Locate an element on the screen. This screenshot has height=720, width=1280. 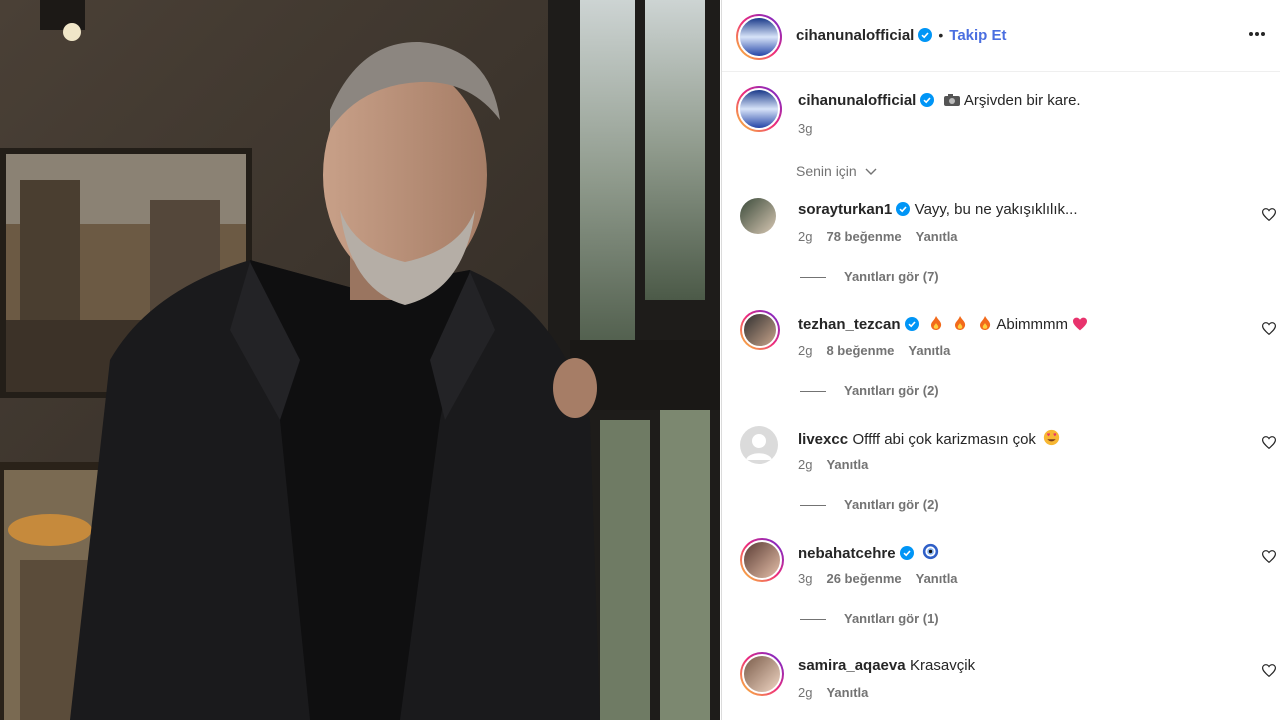
nazar-emoji-icon is located at coordinates (930, 551).